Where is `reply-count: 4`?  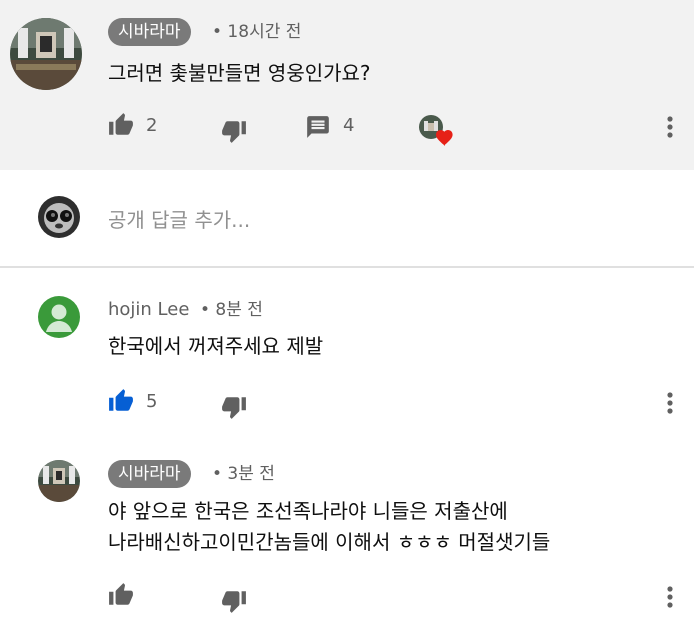 reply-count: 4 is located at coordinates (349, 125).